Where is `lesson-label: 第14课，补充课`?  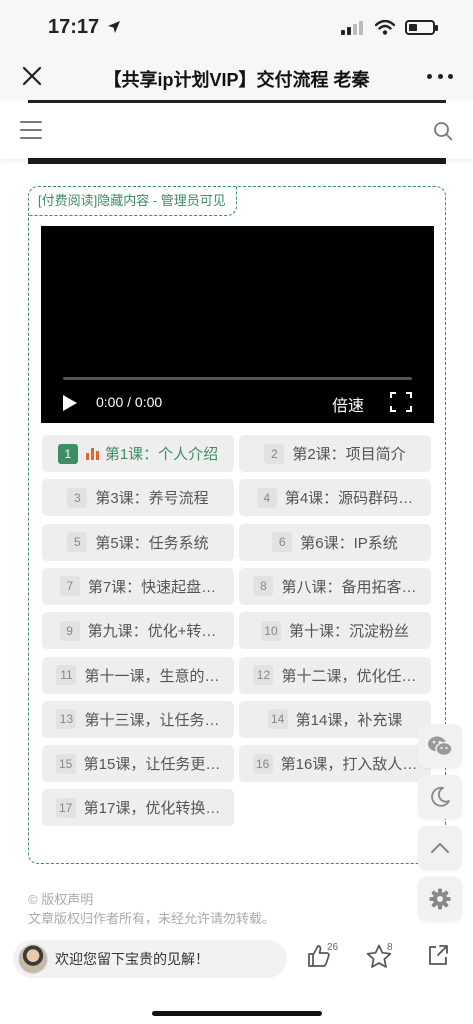
lesson-label: 第14课，补充课 is located at coordinates (349, 720).